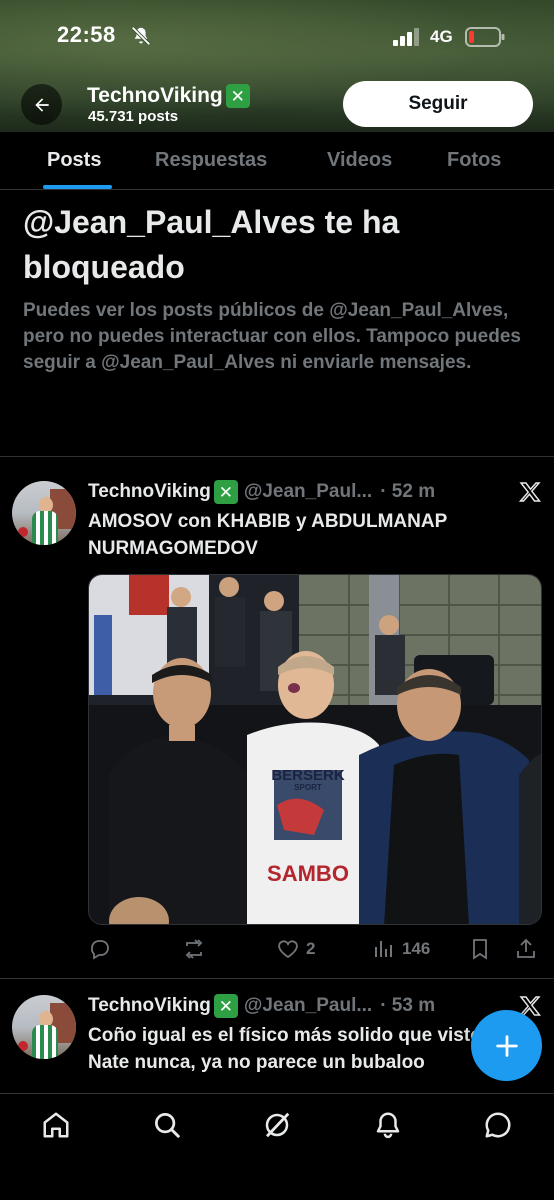 The image size is (554, 1200). I want to click on home-icon, so click(56, 1125).